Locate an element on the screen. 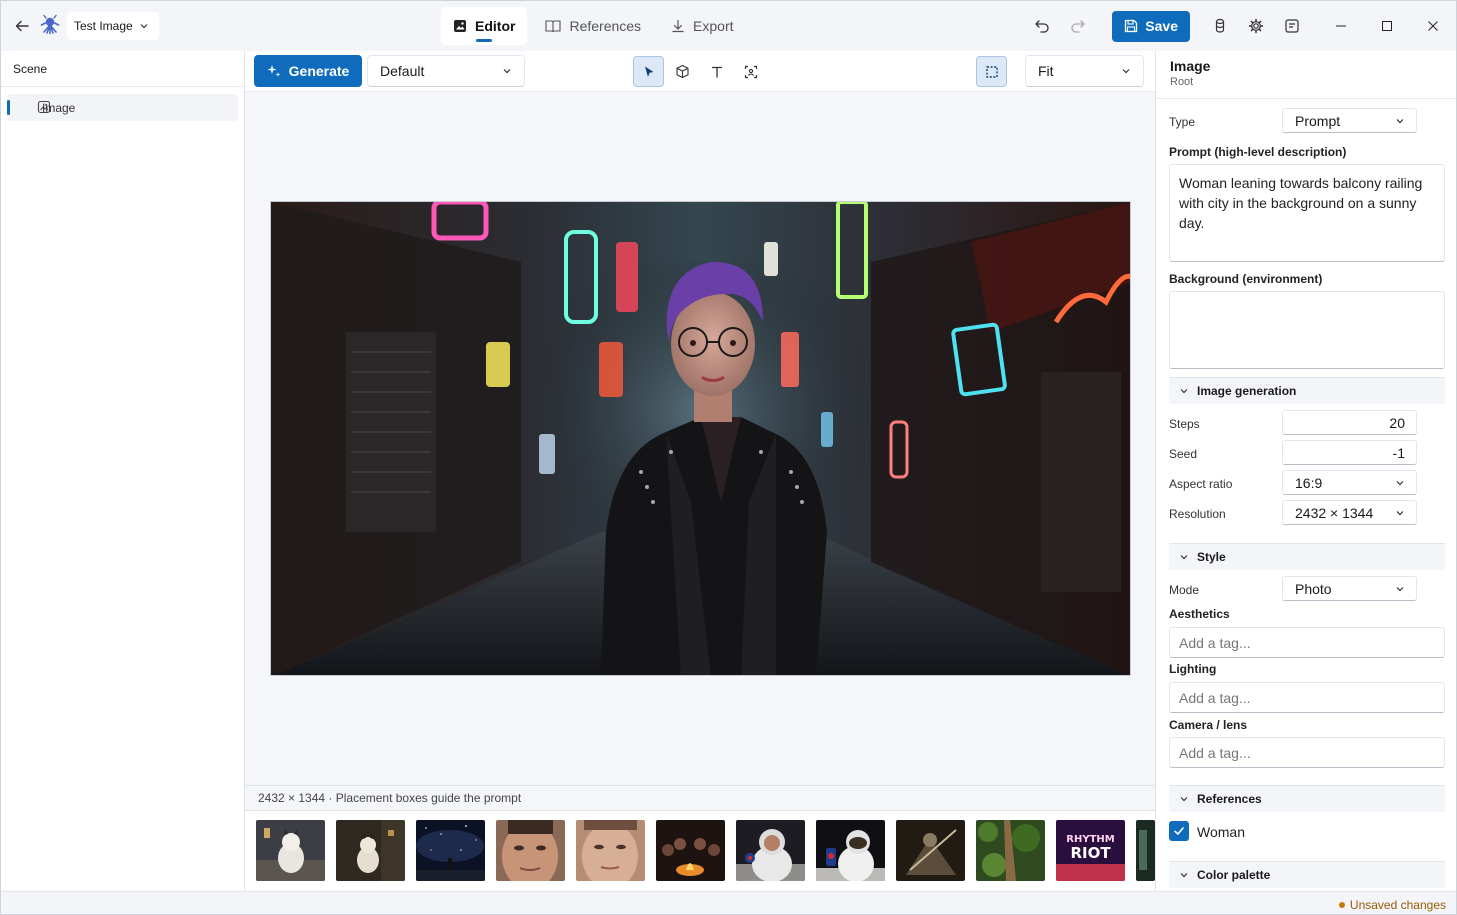 Image resolution: width=1457 pixels, height=915 pixels. reference-woman-checkbox is located at coordinates (1179, 831).